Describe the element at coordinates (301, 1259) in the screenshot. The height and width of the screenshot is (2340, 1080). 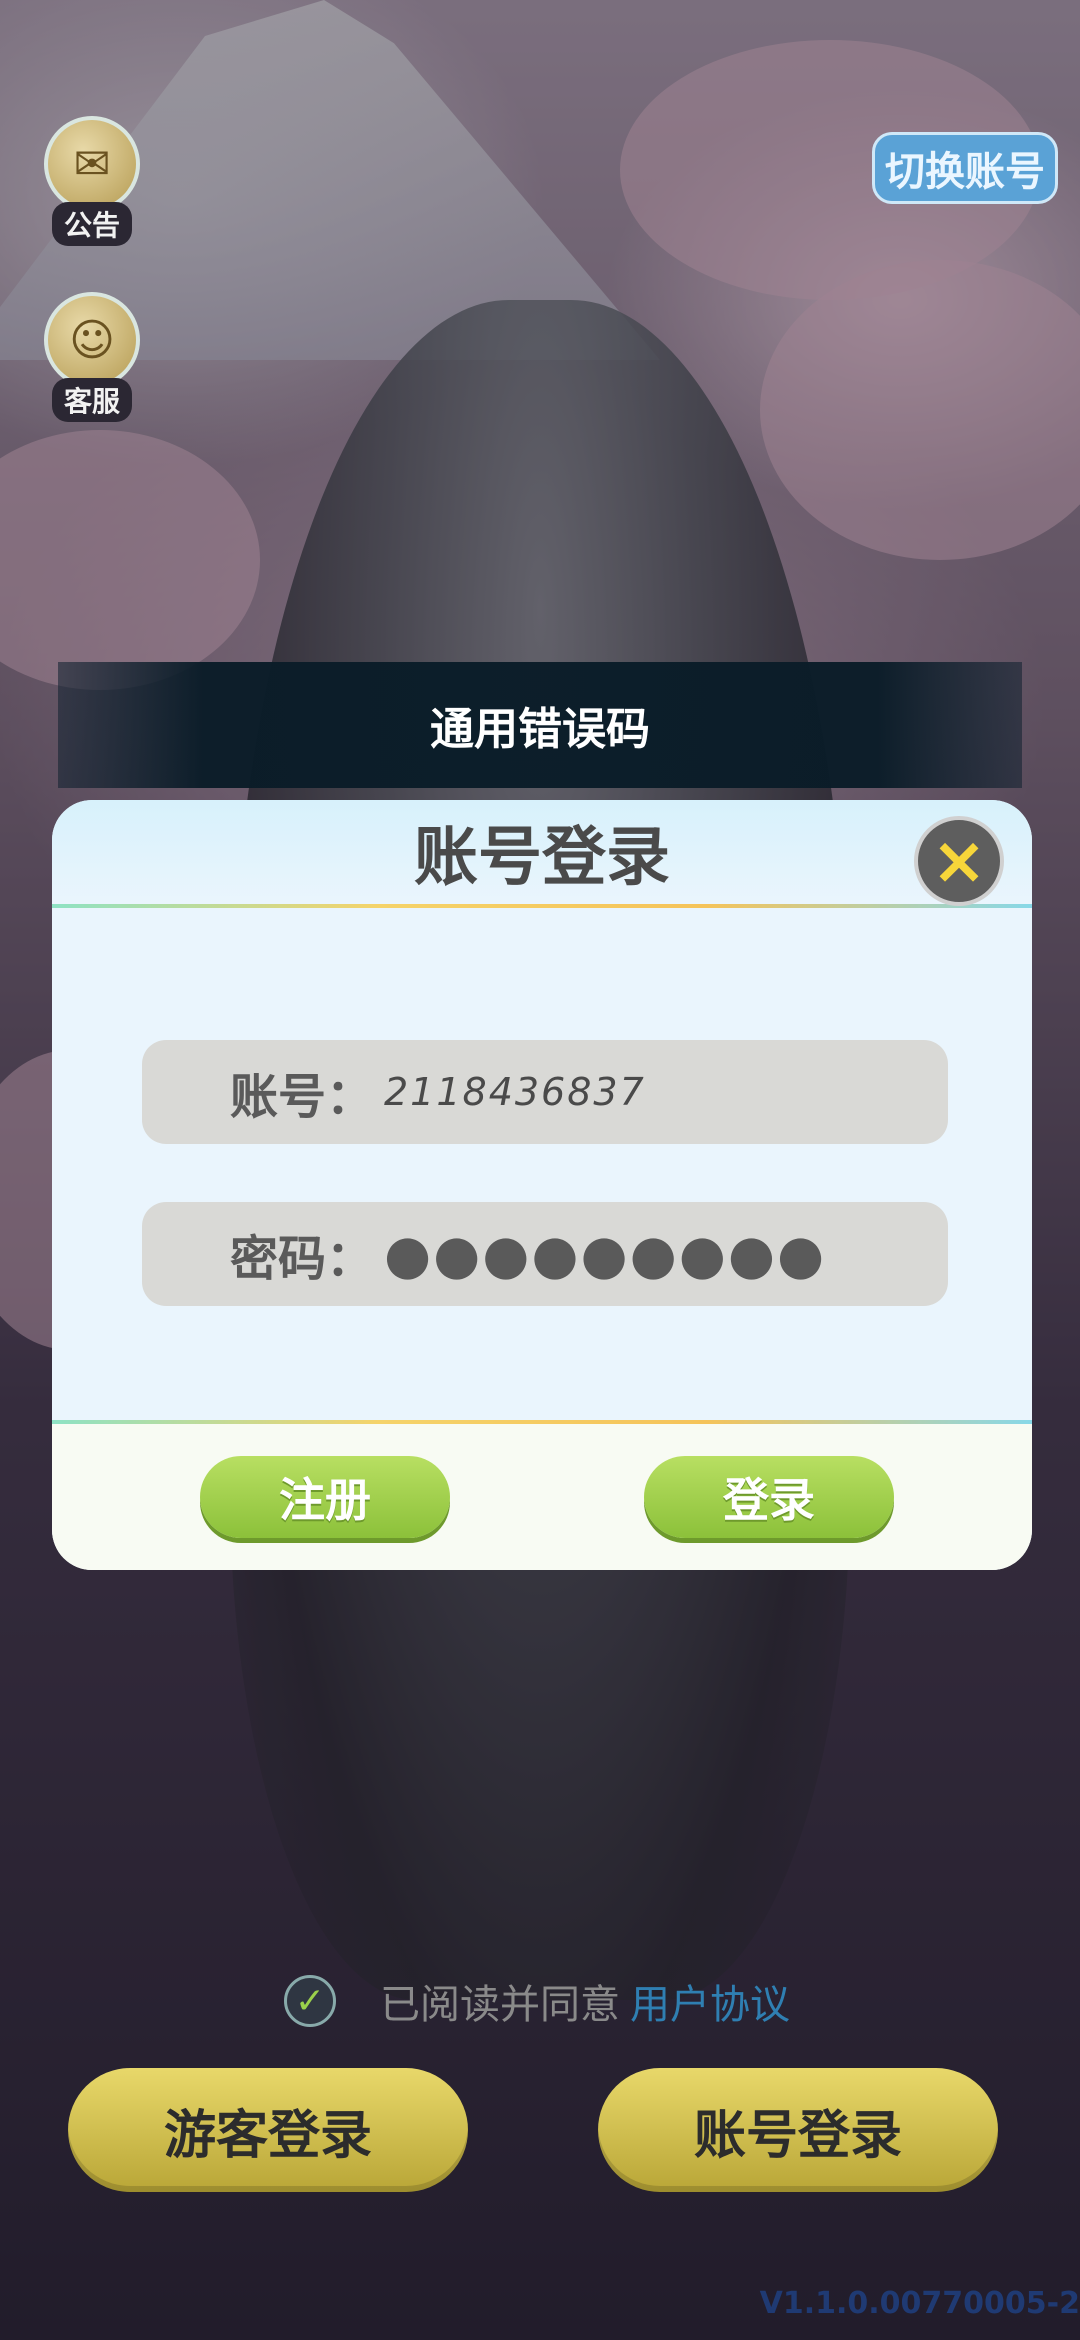
I see `password-label: 密码：` at that location.